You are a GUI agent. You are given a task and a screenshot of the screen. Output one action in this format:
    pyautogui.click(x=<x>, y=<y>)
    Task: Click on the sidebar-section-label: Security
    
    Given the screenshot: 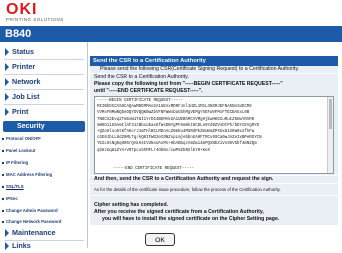 What is the action you would take?
    pyautogui.click(x=31, y=126)
    